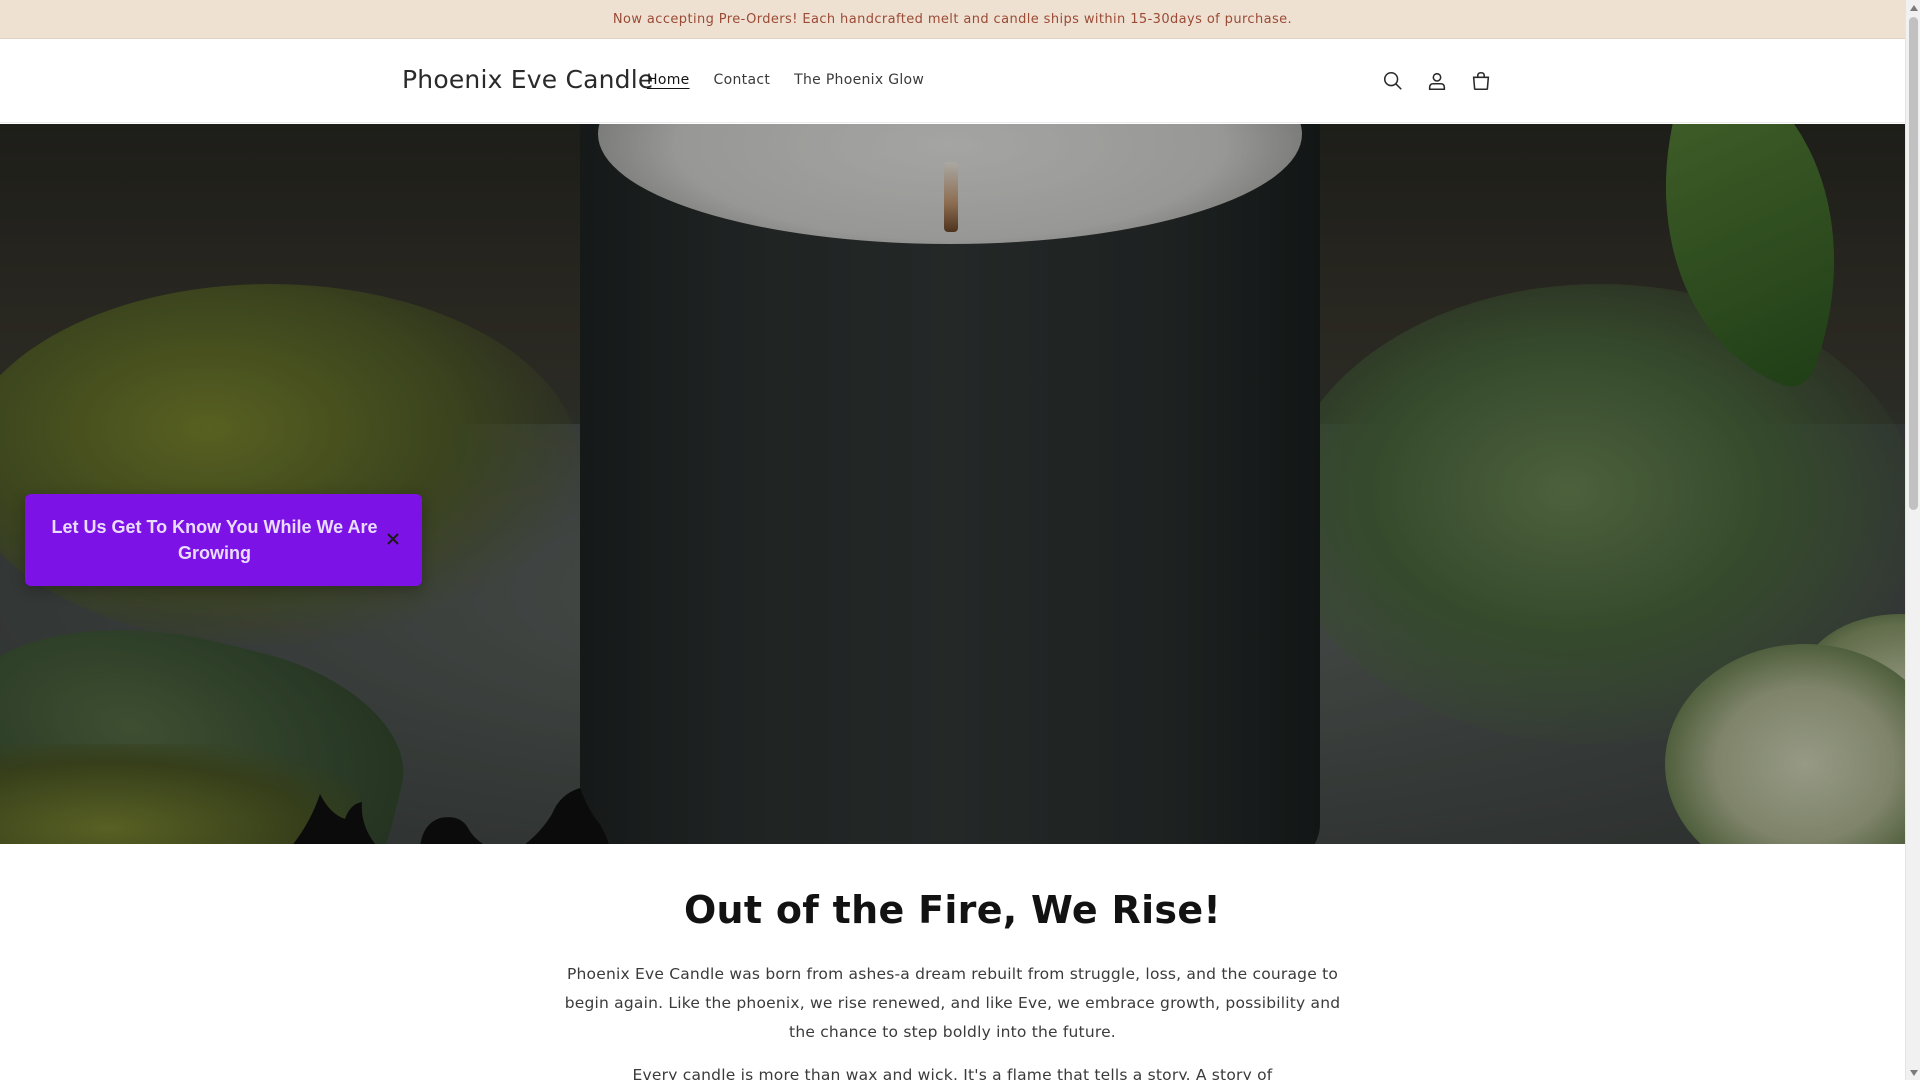 The image size is (1920, 1080). I want to click on search-icon, so click(1393, 81).